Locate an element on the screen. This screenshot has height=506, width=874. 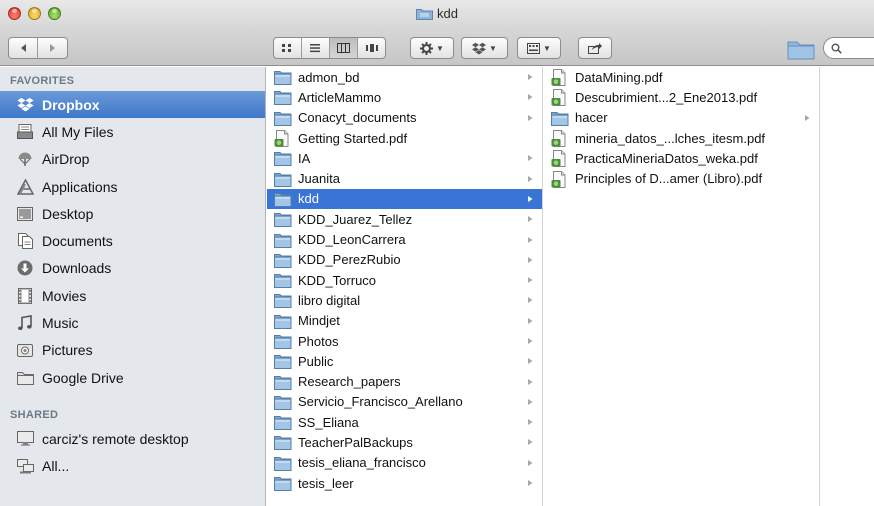
list-item-label: tesis_leer is located at coordinates (326, 483).